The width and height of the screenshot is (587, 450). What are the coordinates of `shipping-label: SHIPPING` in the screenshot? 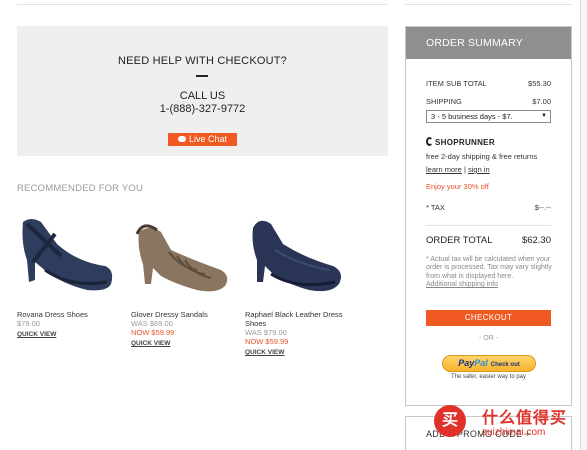 It's located at (444, 101).